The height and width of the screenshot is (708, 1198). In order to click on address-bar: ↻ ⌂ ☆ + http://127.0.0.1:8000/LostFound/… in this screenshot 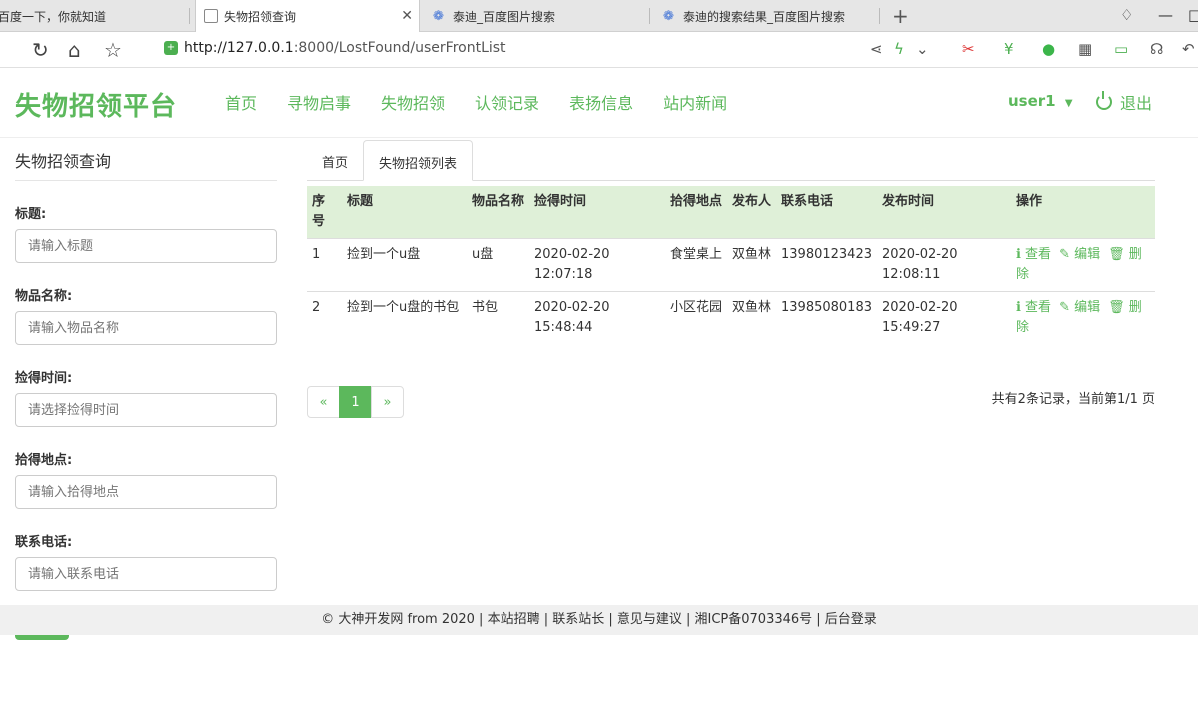, I will do `click(599, 50)`.